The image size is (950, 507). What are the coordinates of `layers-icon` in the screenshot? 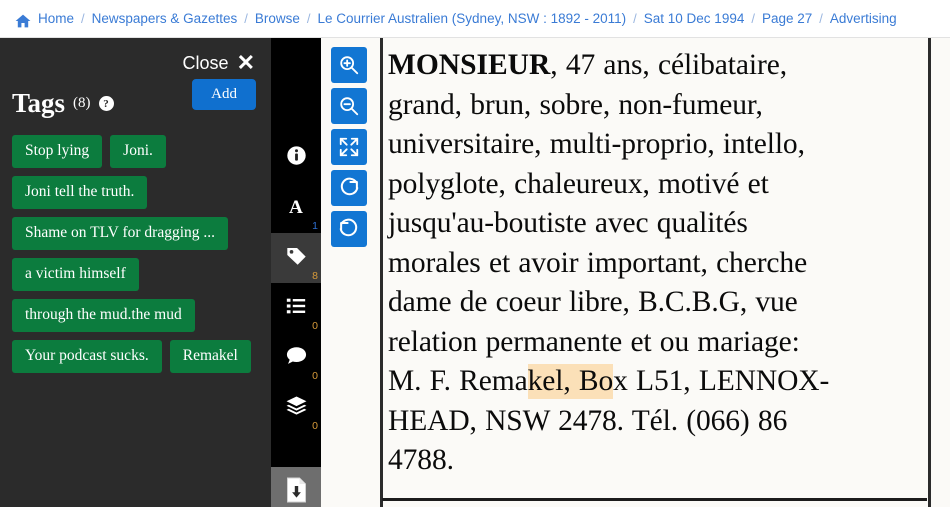 It's located at (296, 408).